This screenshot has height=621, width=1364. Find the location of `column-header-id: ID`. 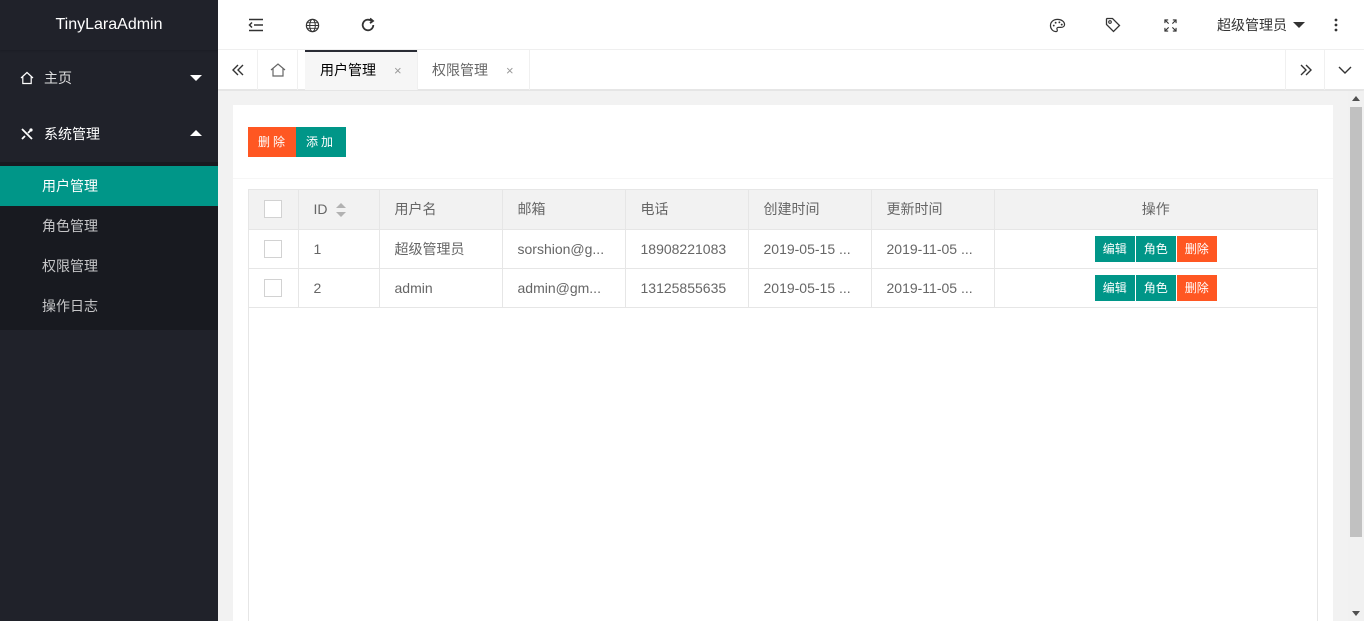

column-header-id: ID is located at coordinates (339, 210).